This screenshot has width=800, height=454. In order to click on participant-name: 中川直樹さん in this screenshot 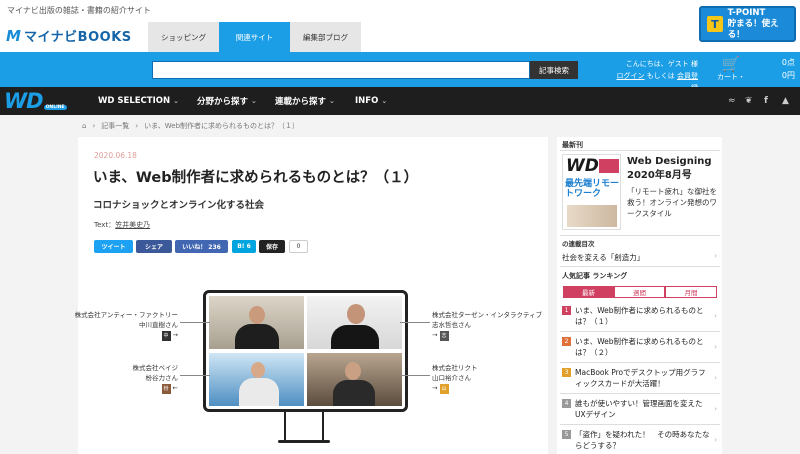, I will do `click(158, 325)`.